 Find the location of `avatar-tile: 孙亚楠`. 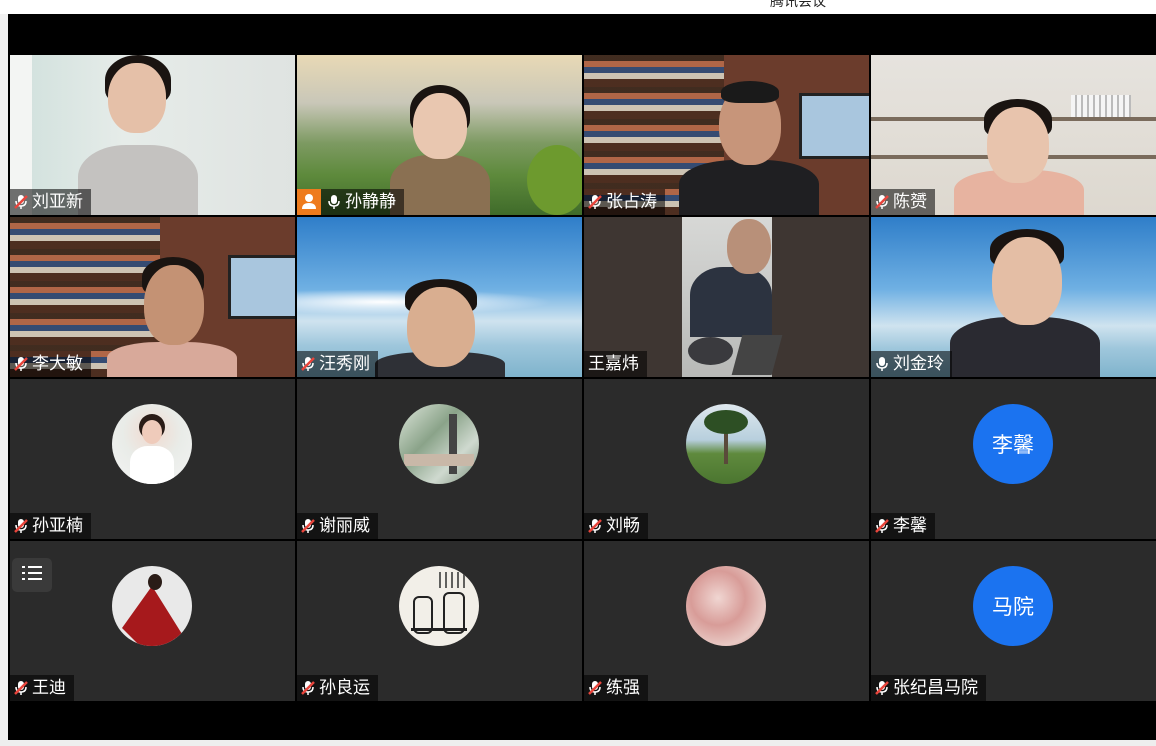

avatar-tile: 孙亚楠 is located at coordinates (152, 459).